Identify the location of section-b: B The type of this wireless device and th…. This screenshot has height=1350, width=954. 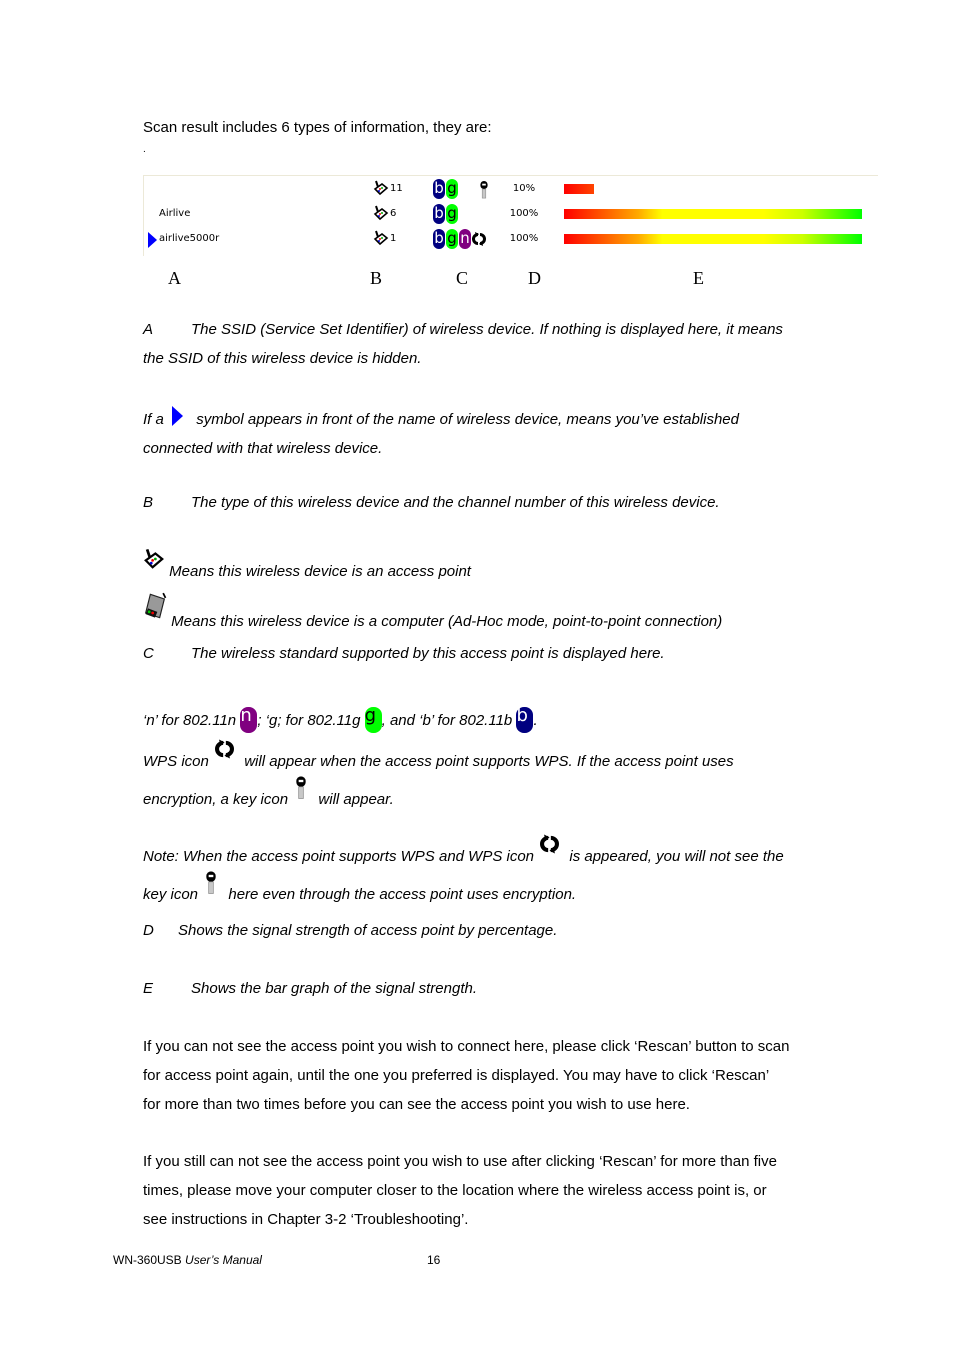
(493, 502).